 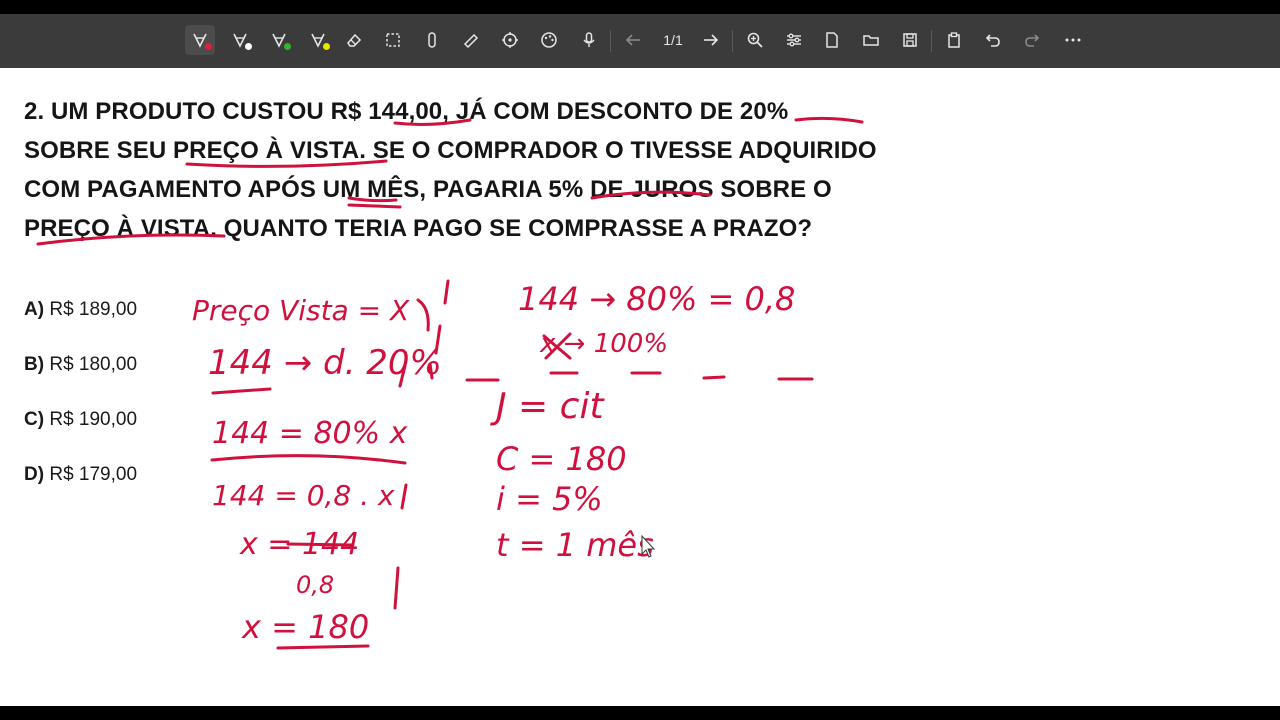 I want to click on zoom-icon, so click(x=755, y=40).